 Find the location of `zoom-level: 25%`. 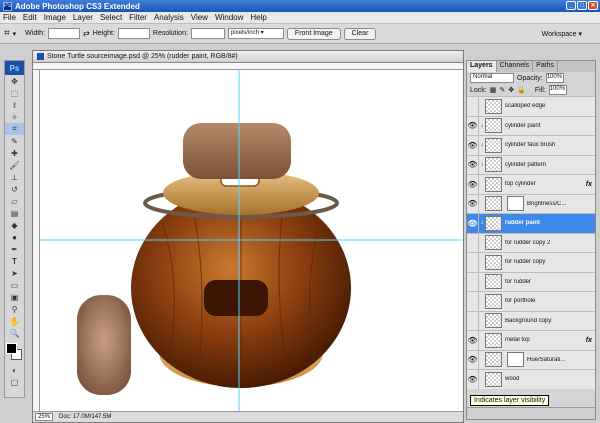

zoom-level: 25% is located at coordinates (44, 417).